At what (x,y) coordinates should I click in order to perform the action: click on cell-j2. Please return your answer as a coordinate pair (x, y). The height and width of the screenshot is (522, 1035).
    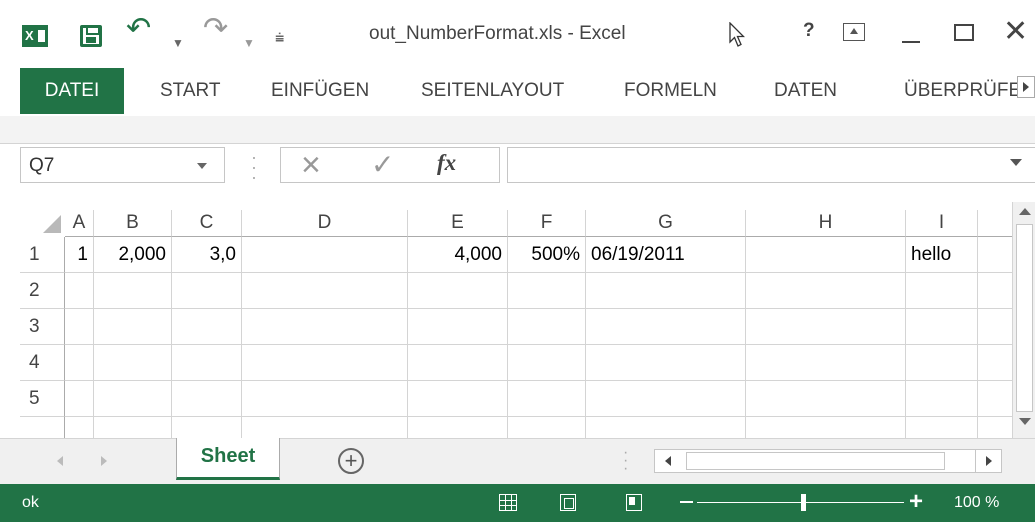
    Looking at the image, I should click on (995, 291).